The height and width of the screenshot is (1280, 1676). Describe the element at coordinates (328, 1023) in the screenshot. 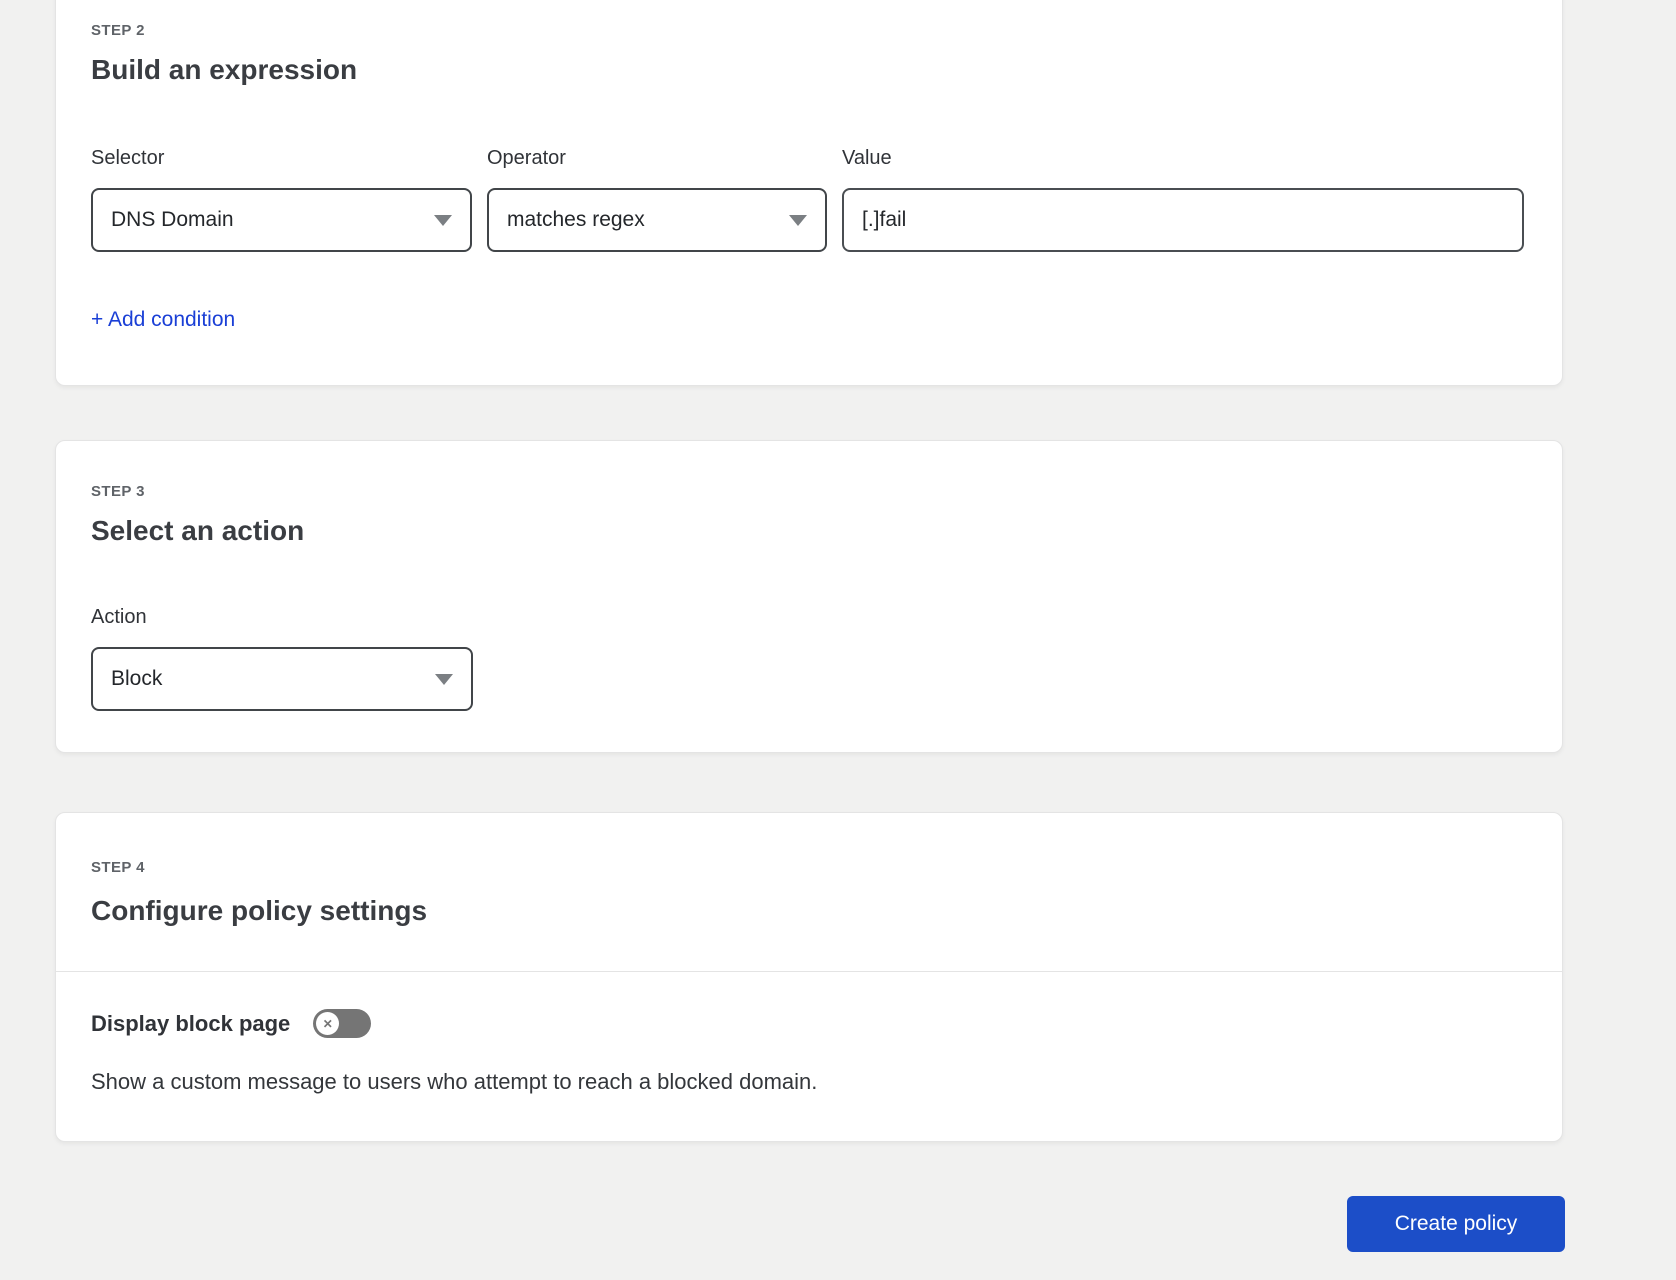

I see `toggle-off-x-icon: ✕` at that location.